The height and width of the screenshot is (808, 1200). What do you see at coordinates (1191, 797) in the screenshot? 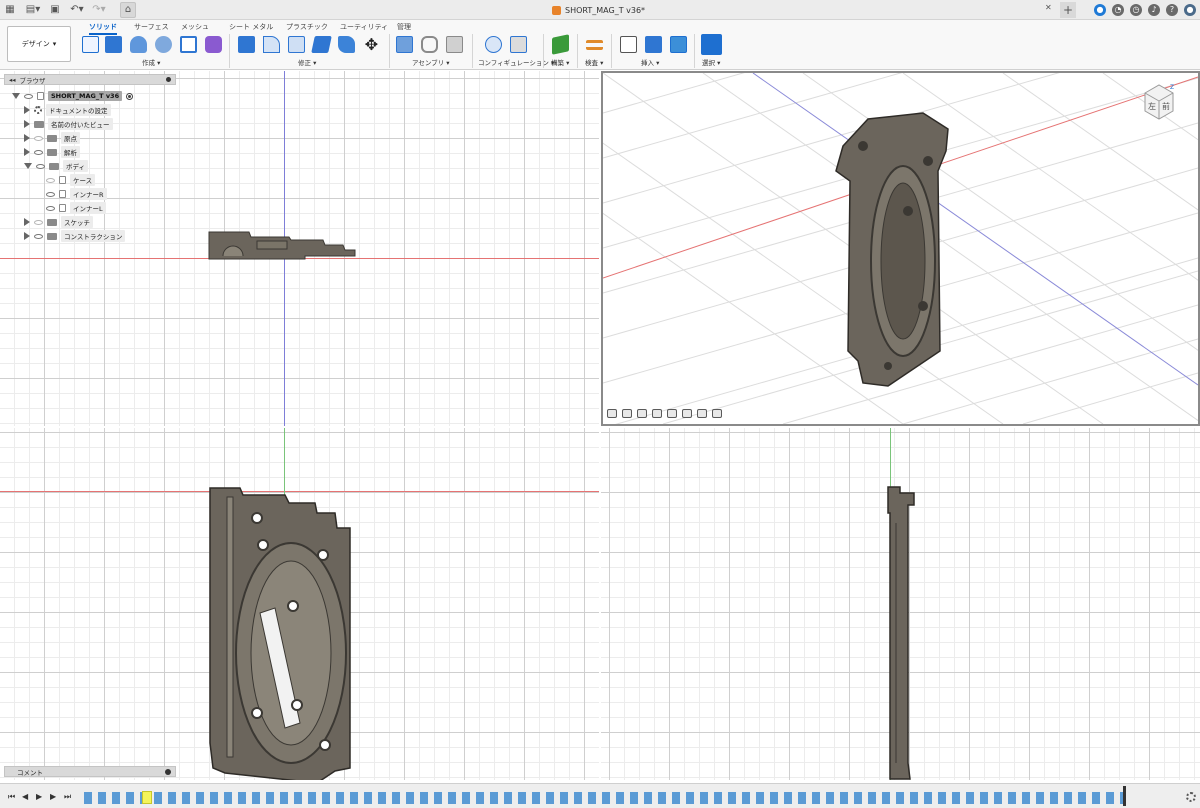
I see `timeline-settings-gear-icon` at bounding box center [1191, 797].